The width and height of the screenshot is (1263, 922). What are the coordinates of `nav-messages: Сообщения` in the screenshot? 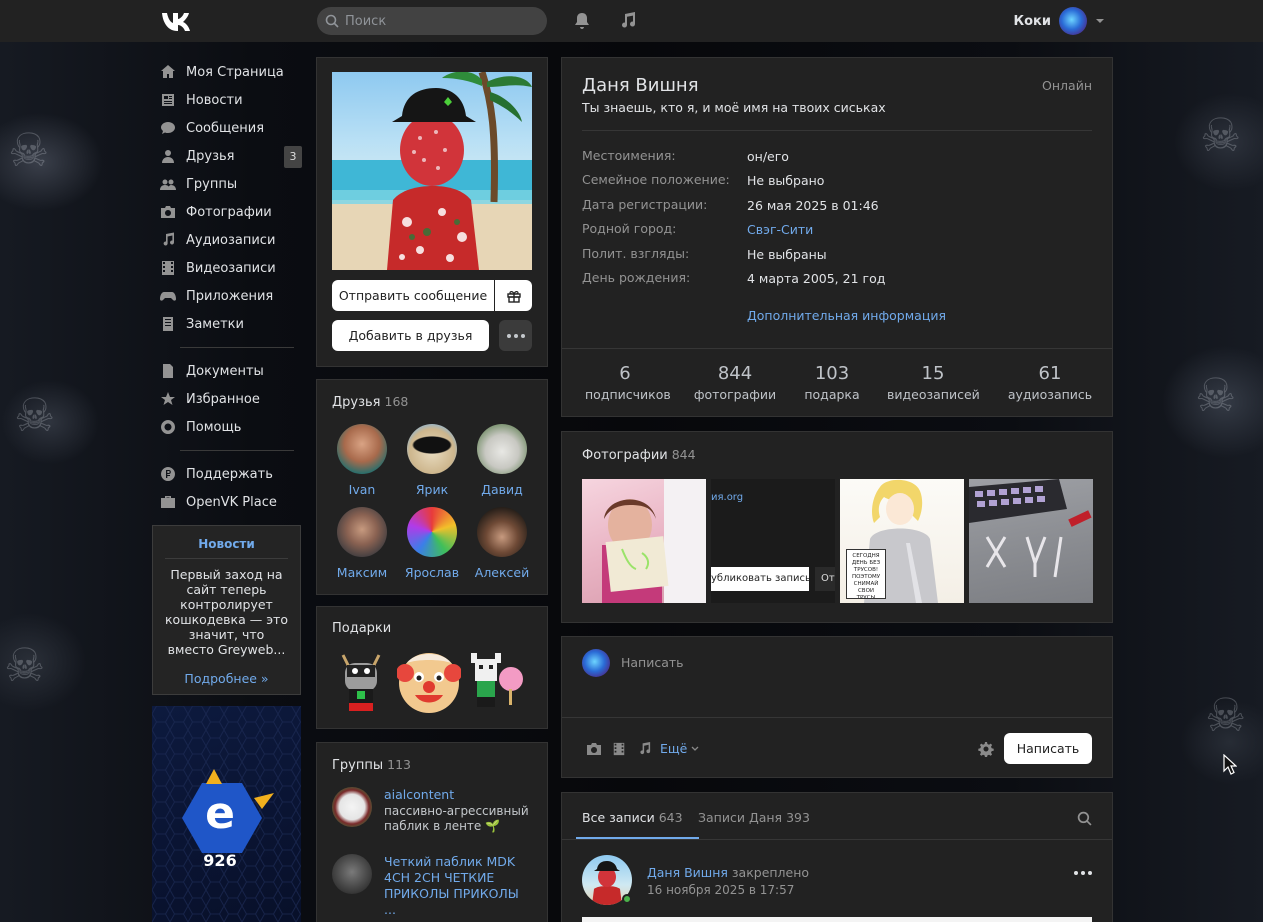 It's located at (227, 128).